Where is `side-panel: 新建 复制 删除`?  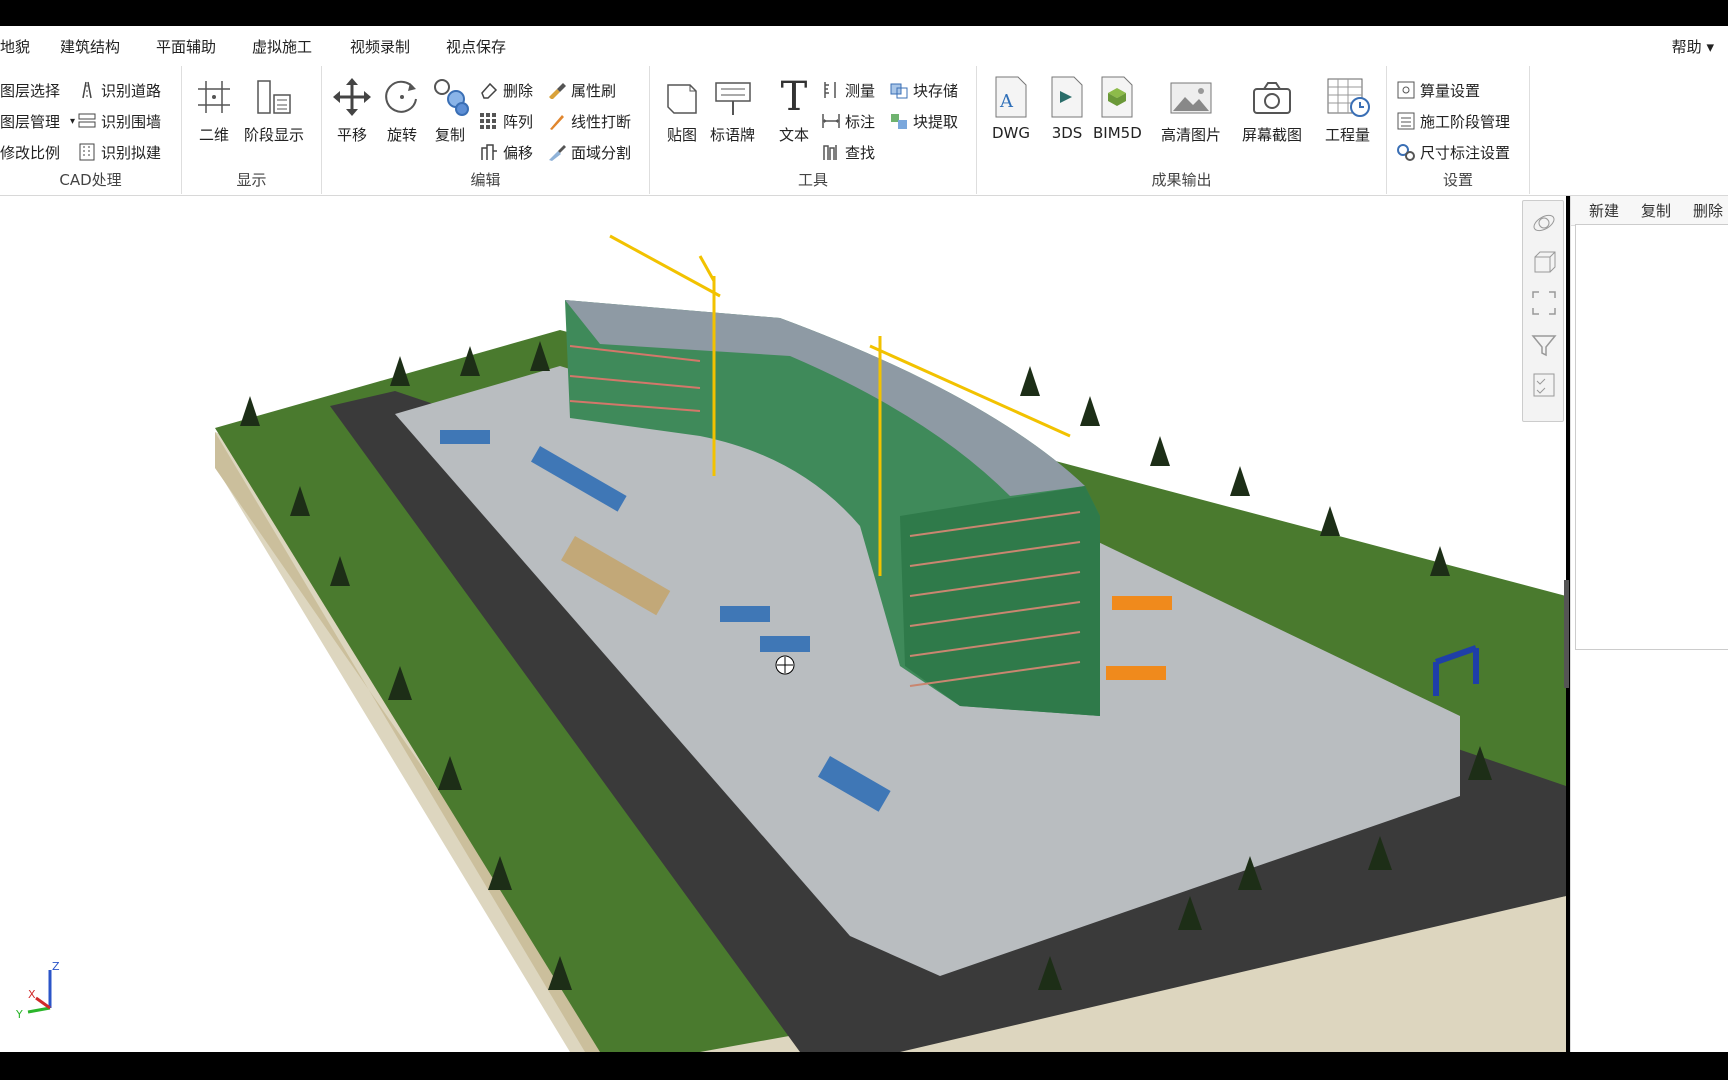 side-panel: 新建 复制 删除 is located at coordinates (1649, 624).